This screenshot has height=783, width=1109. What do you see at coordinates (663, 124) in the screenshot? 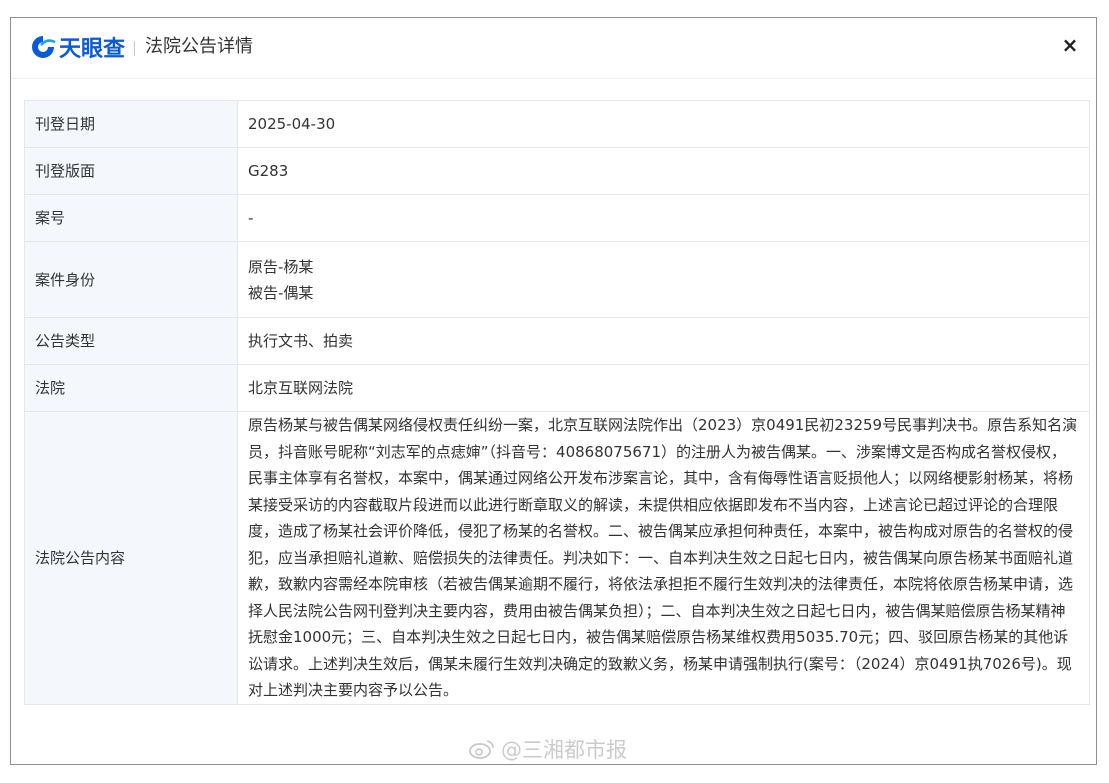
I see `publish-date-value: 2025-04-30` at bounding box center [663, 124].